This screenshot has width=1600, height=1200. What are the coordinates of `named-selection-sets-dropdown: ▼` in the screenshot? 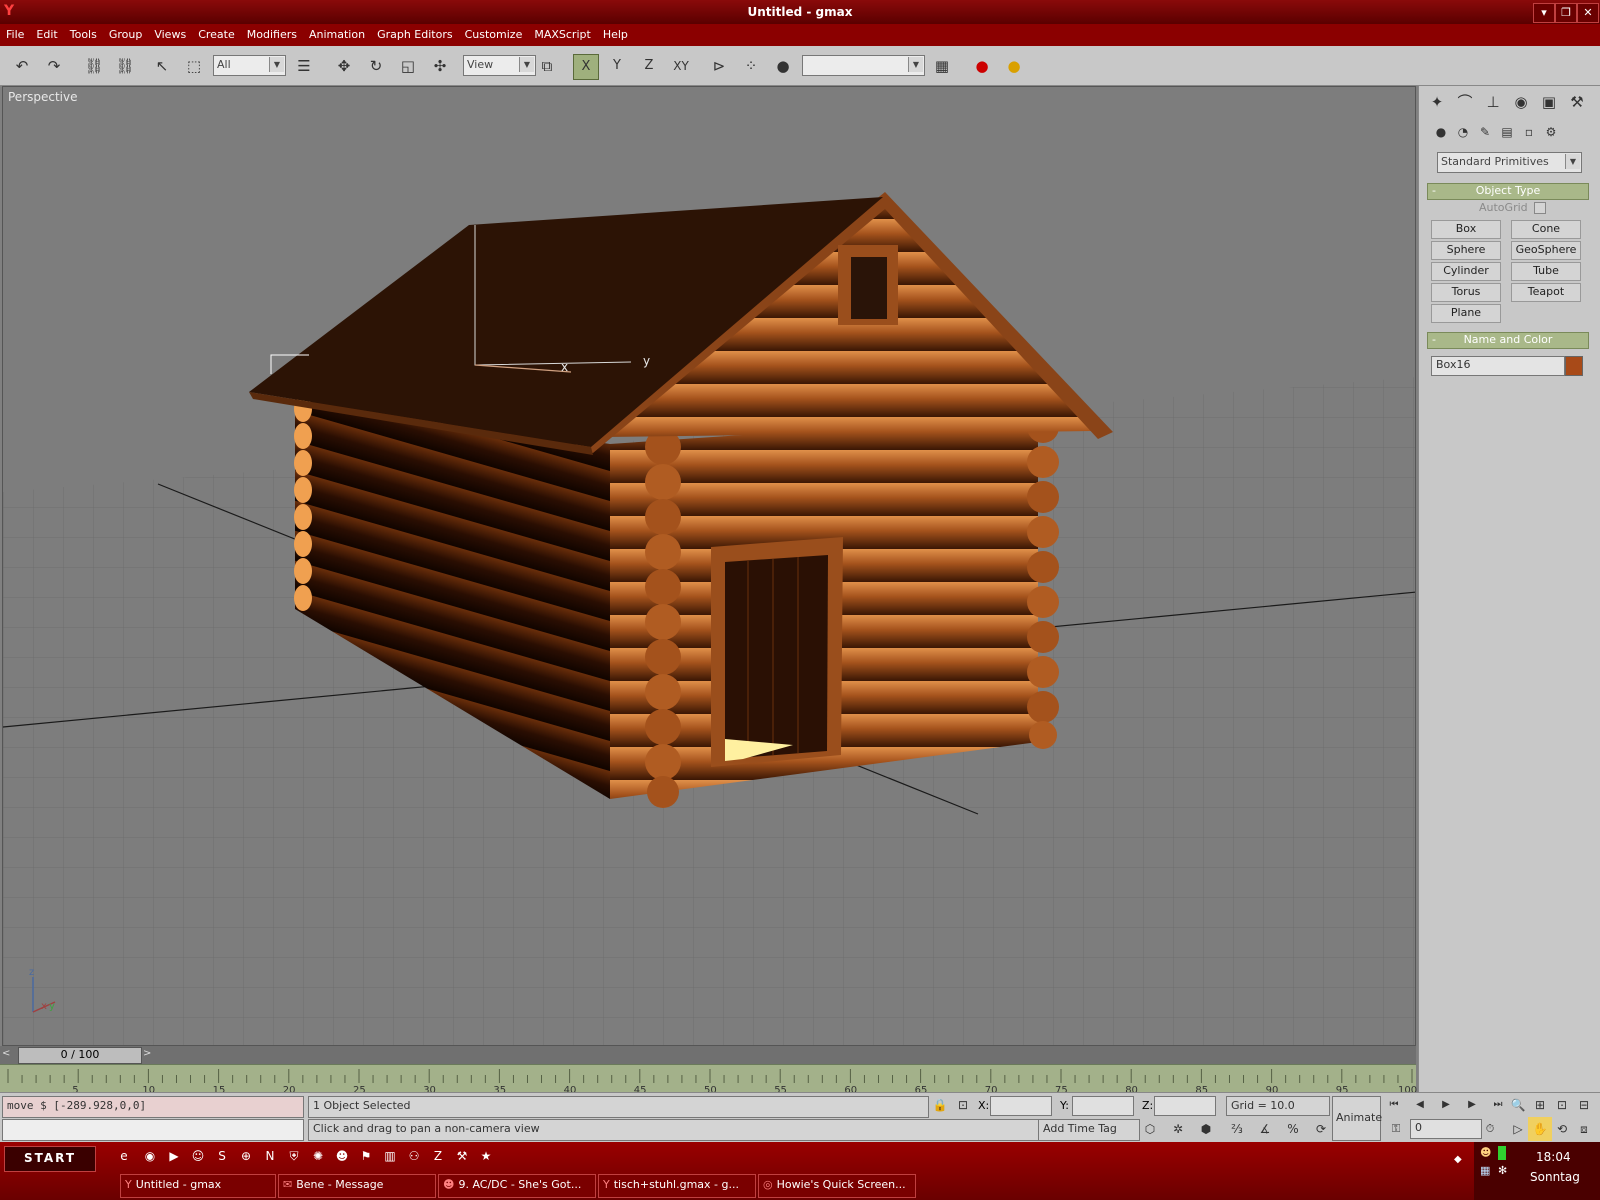 It's located at (863, 65).